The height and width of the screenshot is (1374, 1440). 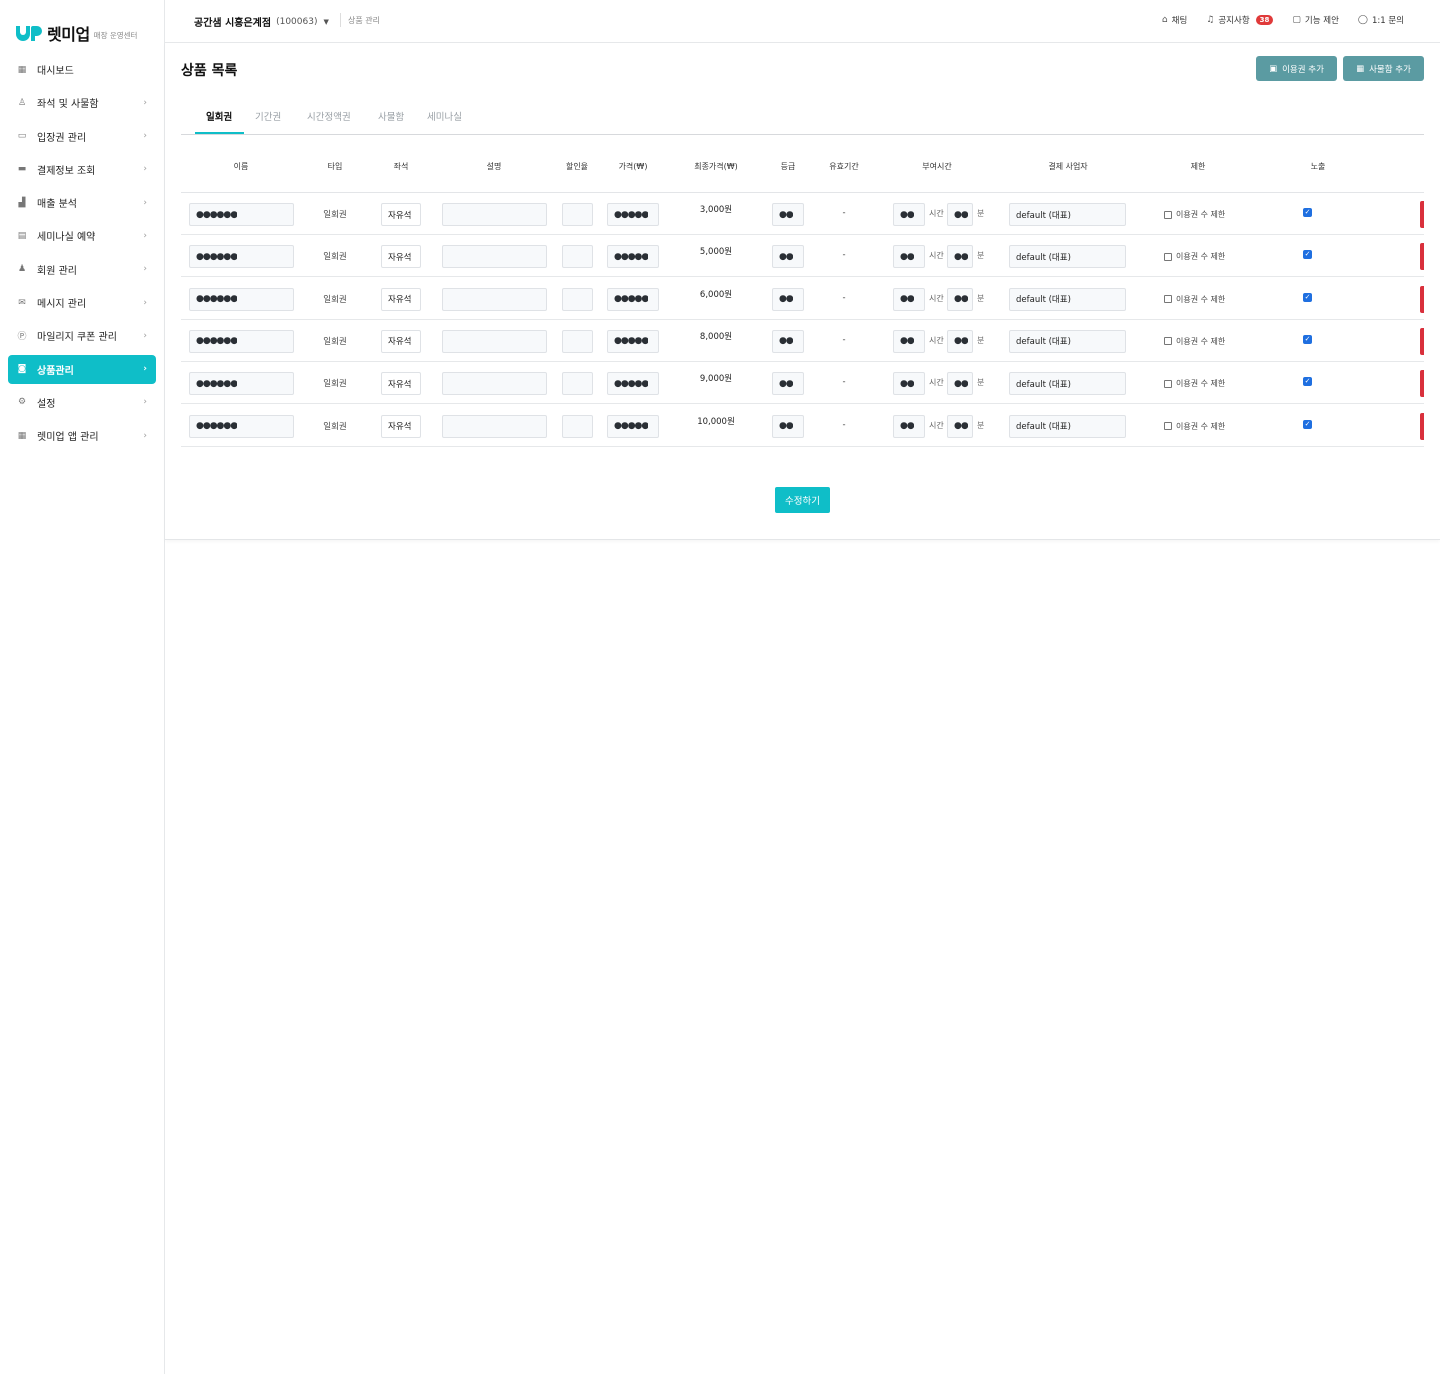 What do you see at coordinates (82, 435) in the screenshot?
I see `sidebar-item-11: ▦ 렛미업 앱 관리 ›` at bounding box center [82, 435].